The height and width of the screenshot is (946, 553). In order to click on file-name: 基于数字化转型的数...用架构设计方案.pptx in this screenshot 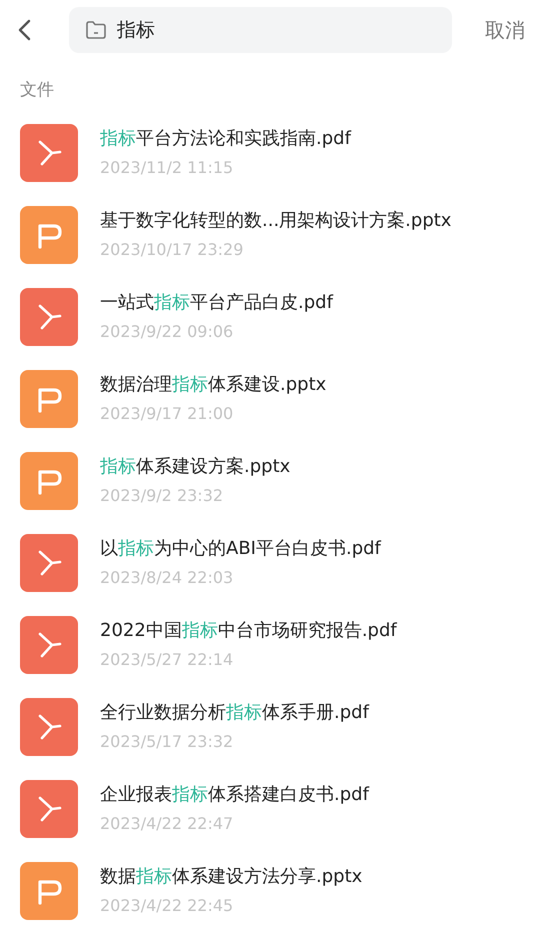, I will do `click(276, 220)`.